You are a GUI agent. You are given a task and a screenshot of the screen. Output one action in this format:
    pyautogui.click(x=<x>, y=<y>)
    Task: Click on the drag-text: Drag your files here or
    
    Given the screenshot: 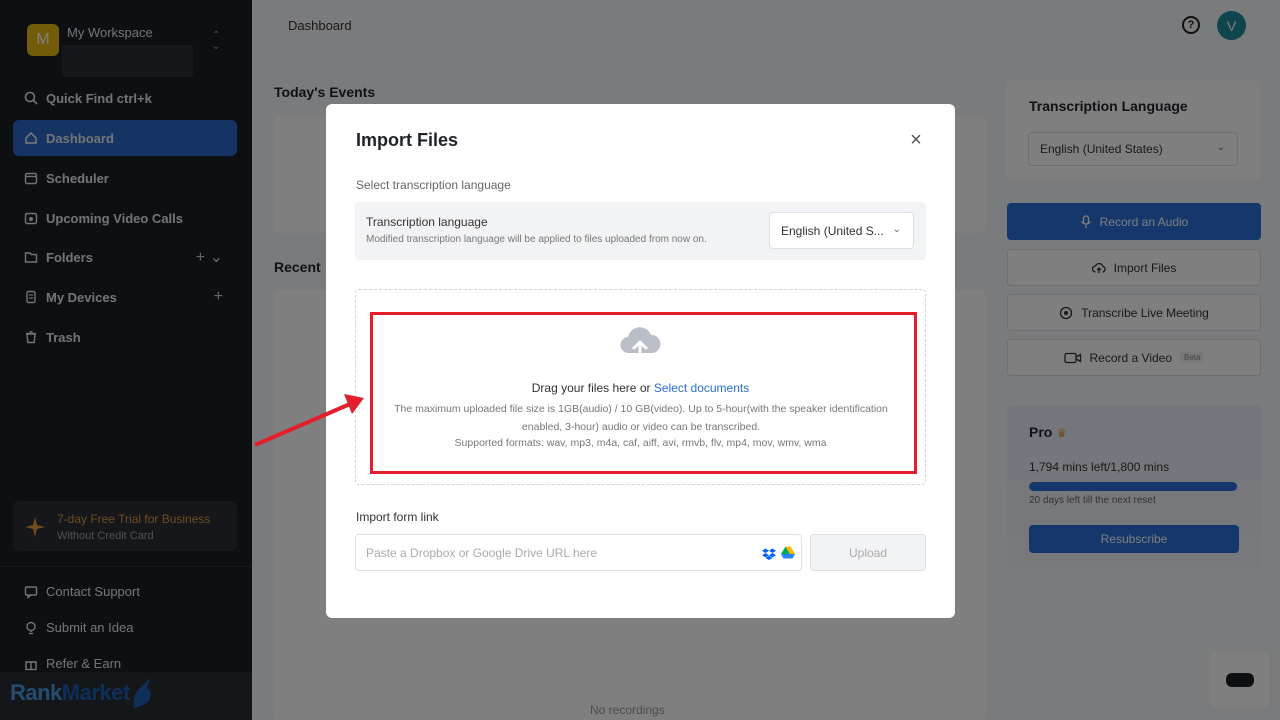 What is the action you would take?
    pyautogui.click(x=591, y=388)
    